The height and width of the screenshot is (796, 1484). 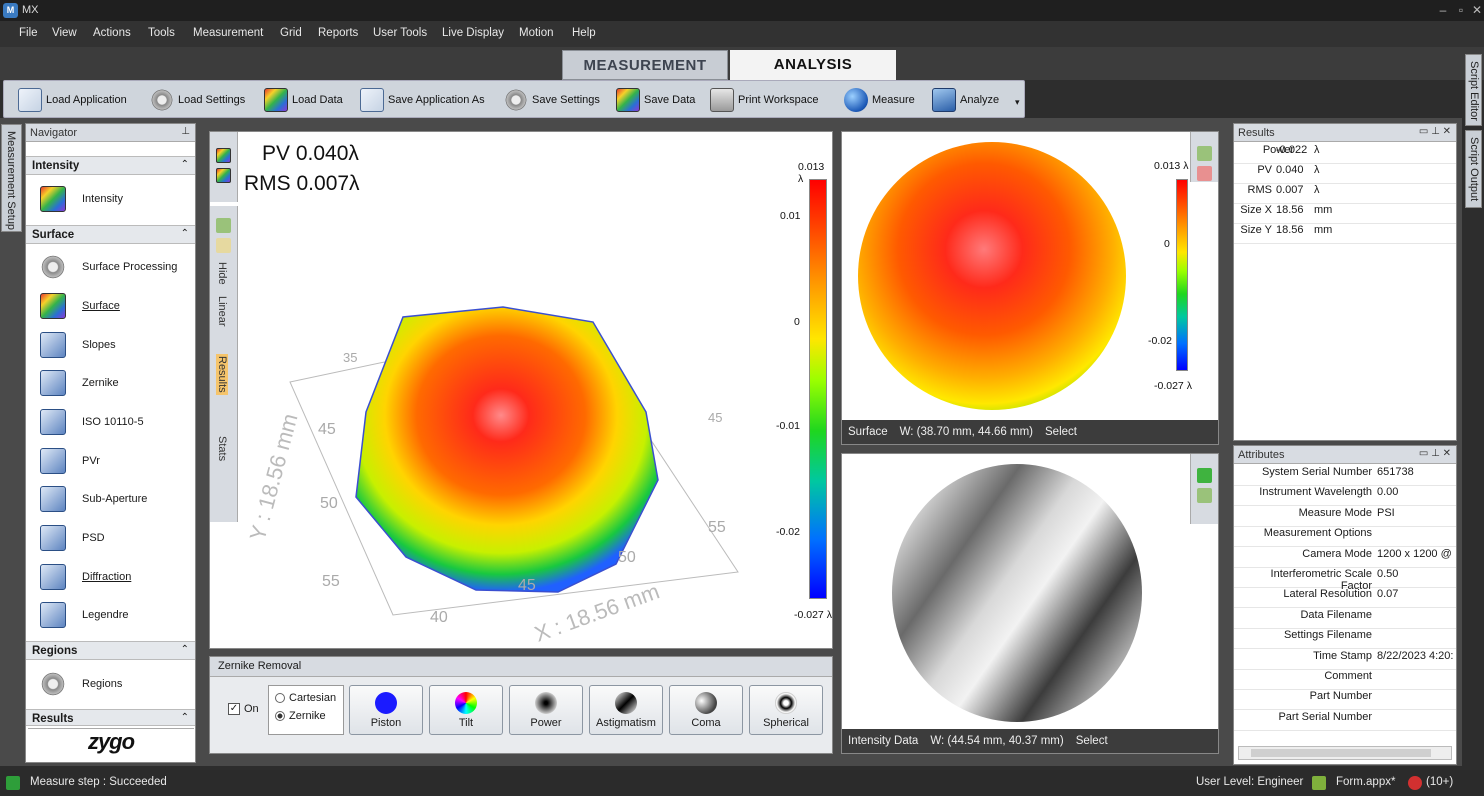 What do you see at coordinates (386, 710) in the screenshot?
I see `piston-button: Piston` at bounding box center [386, 710].